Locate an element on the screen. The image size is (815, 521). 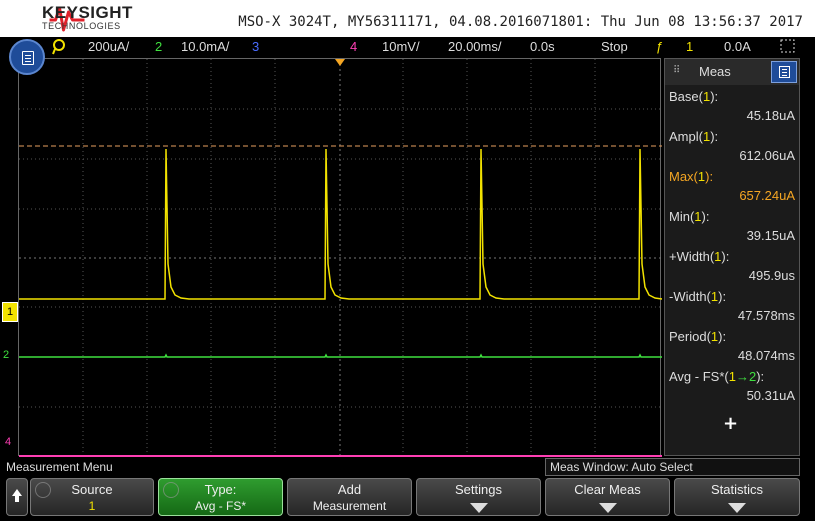
meas-label: Avg - FS*(1→2): is located at coordinates (716, 376).